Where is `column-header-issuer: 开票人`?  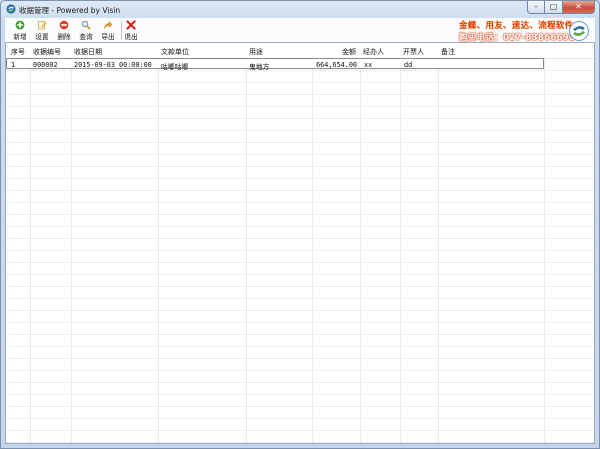 column-header-issuer: 开票人 is located at coordinates (413, 52).